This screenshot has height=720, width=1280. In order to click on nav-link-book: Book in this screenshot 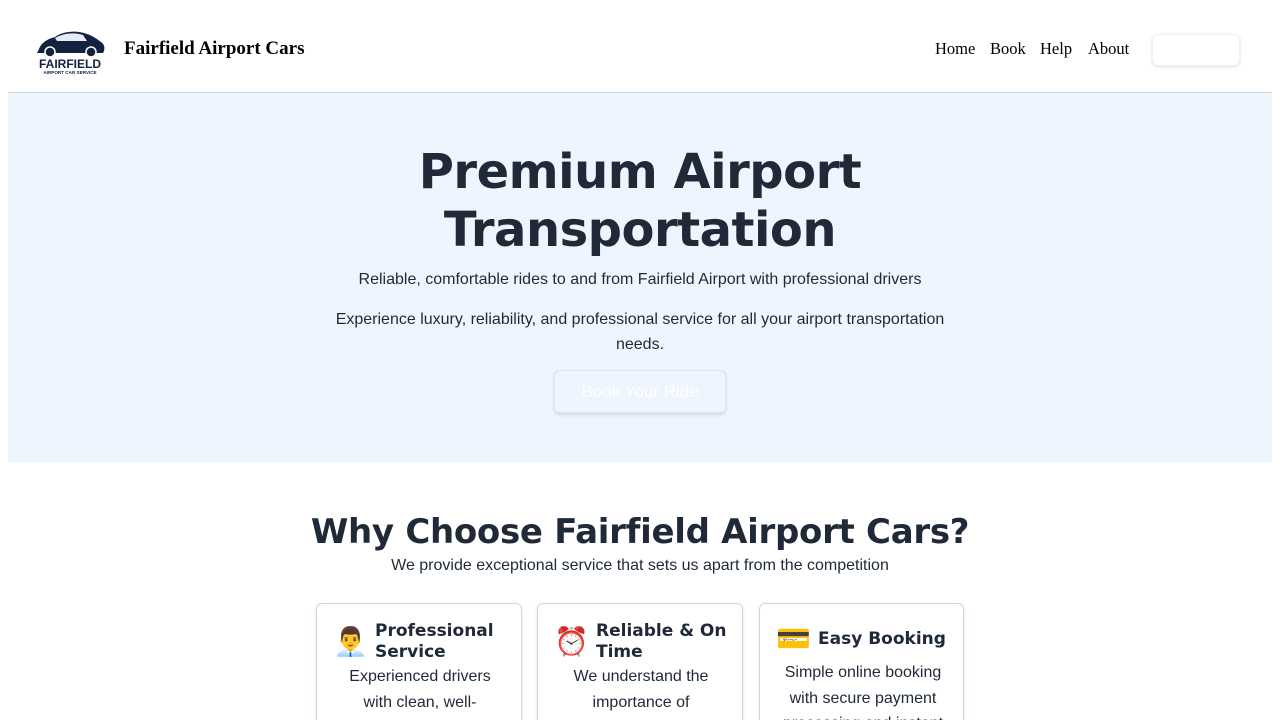, I will do `click(1008, 49)`.